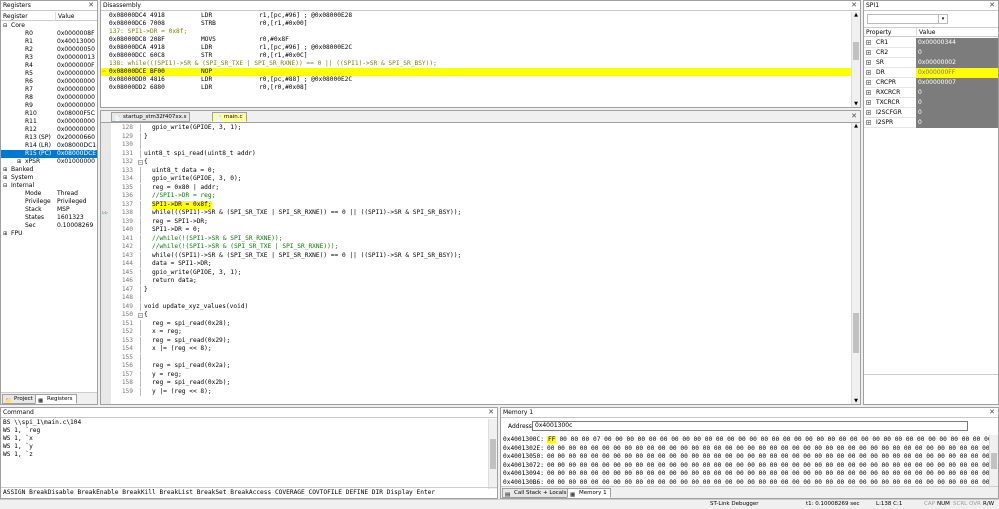 The image size is (999, 509). Describe the element at coordinates (49, 138) in the screenshot. I see `register-row: R13 (SP) 0x20000660` at that location.